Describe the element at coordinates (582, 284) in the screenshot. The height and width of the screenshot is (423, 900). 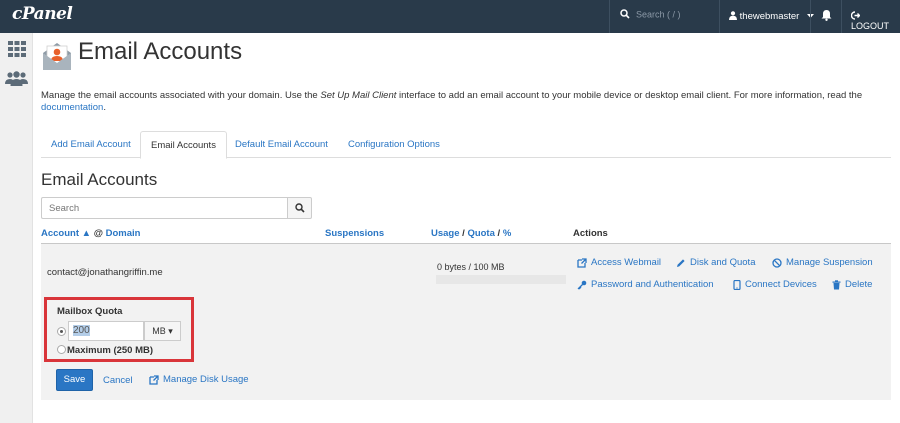
I see `key-icon` at that location.